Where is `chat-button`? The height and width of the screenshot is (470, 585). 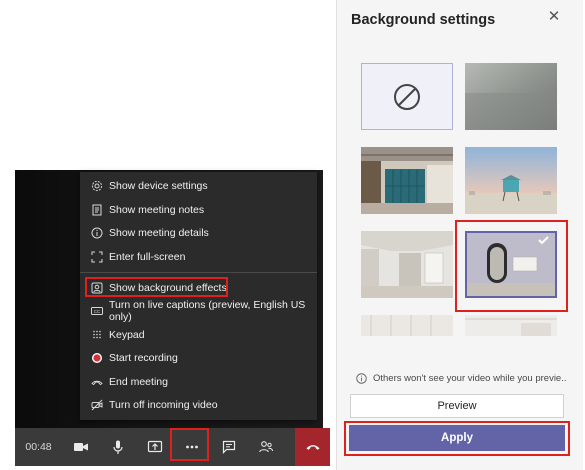 chat-button is located at coordinates (228, 447).